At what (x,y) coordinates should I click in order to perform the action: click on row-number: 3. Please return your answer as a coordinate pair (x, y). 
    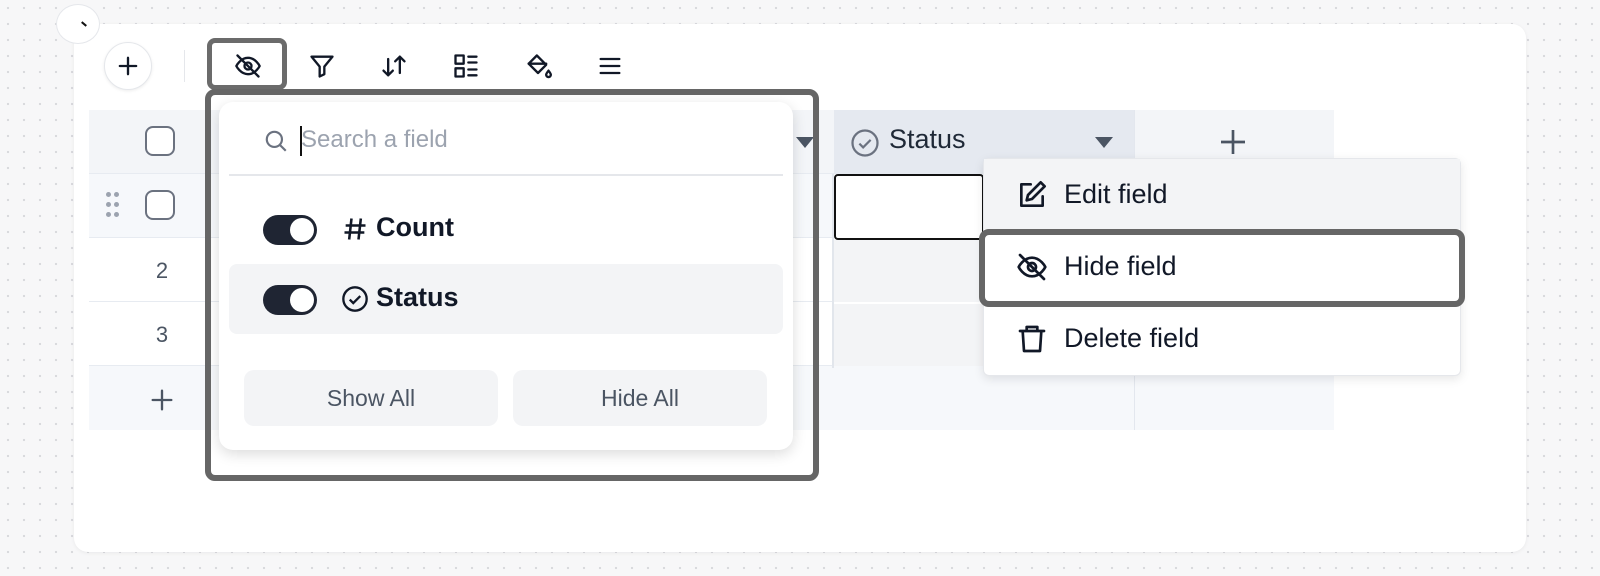
    Looking at the image, I should click on (162, 334).